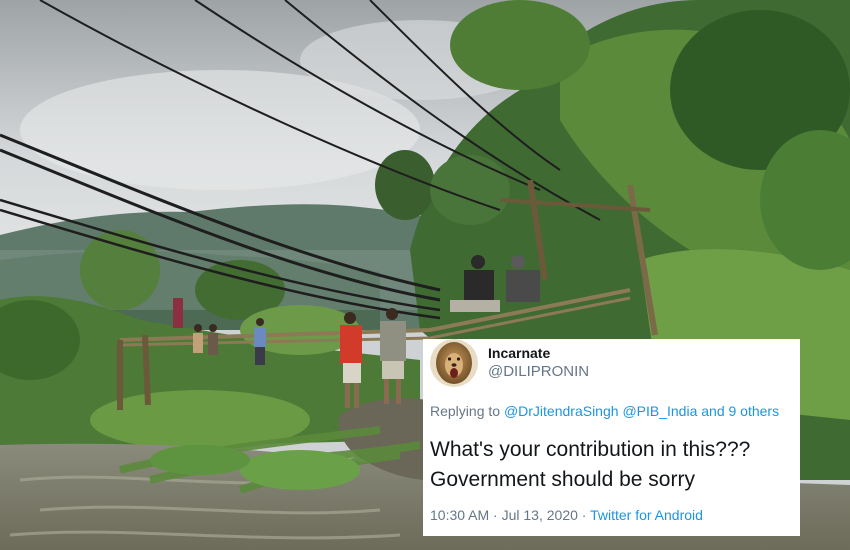 The image size is (850, 550). Describe the element at coordinates (538, 371) in the screenshot. I see `user-handle: @DILIPRONIN` at that location.